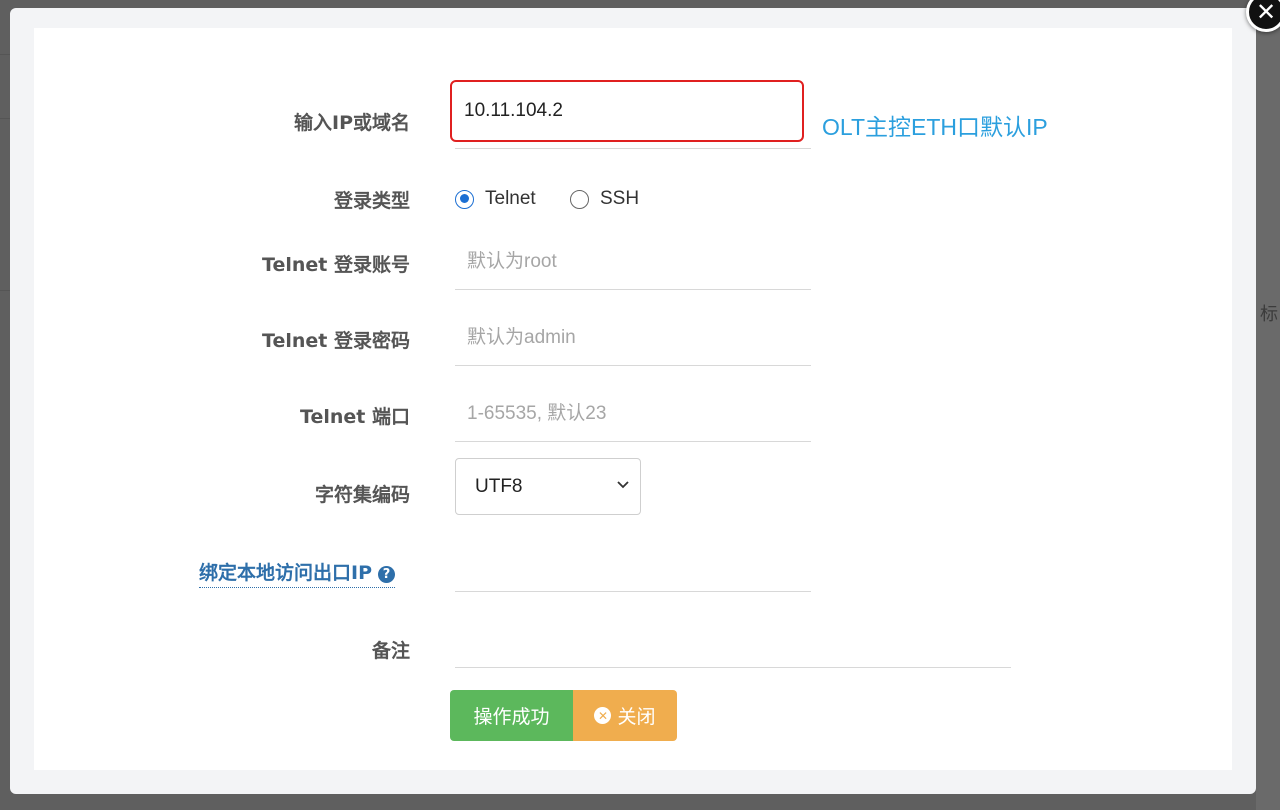 The image size is (1280, 810). Describe the element at coordinates (579, 199) in the screenshot. I see `ssh-radio` at that location.